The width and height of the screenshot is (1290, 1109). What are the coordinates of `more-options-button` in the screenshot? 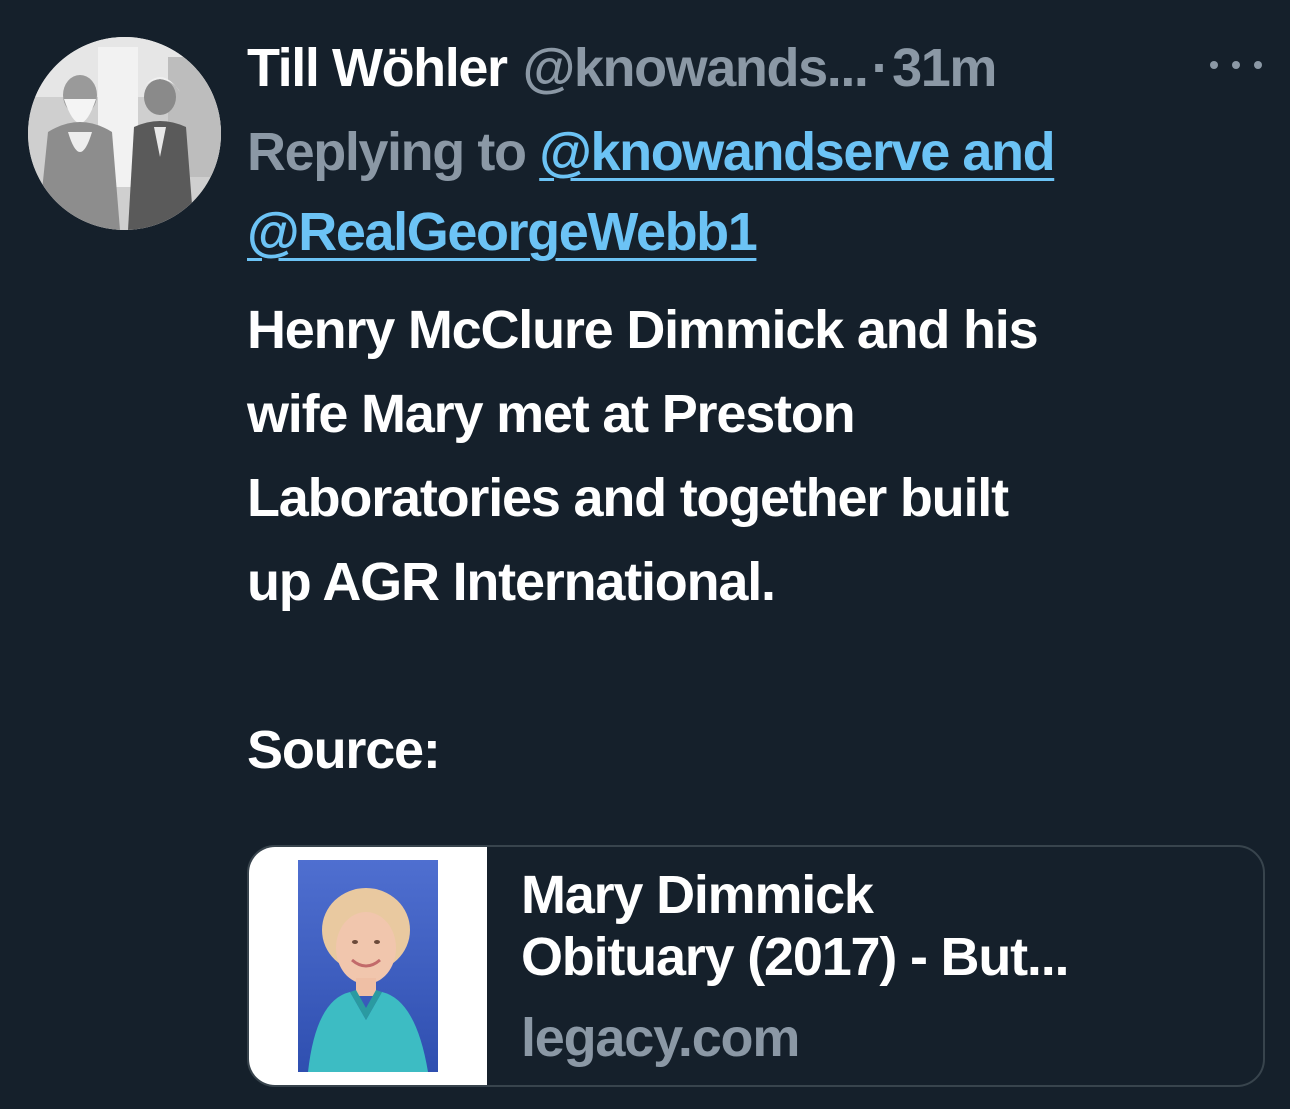 It's located at (1236, 65).